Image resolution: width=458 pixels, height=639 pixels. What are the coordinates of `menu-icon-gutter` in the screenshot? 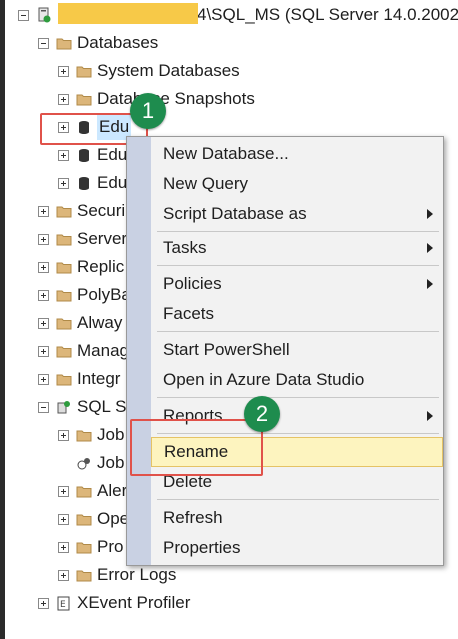 It's located at (139, 351).